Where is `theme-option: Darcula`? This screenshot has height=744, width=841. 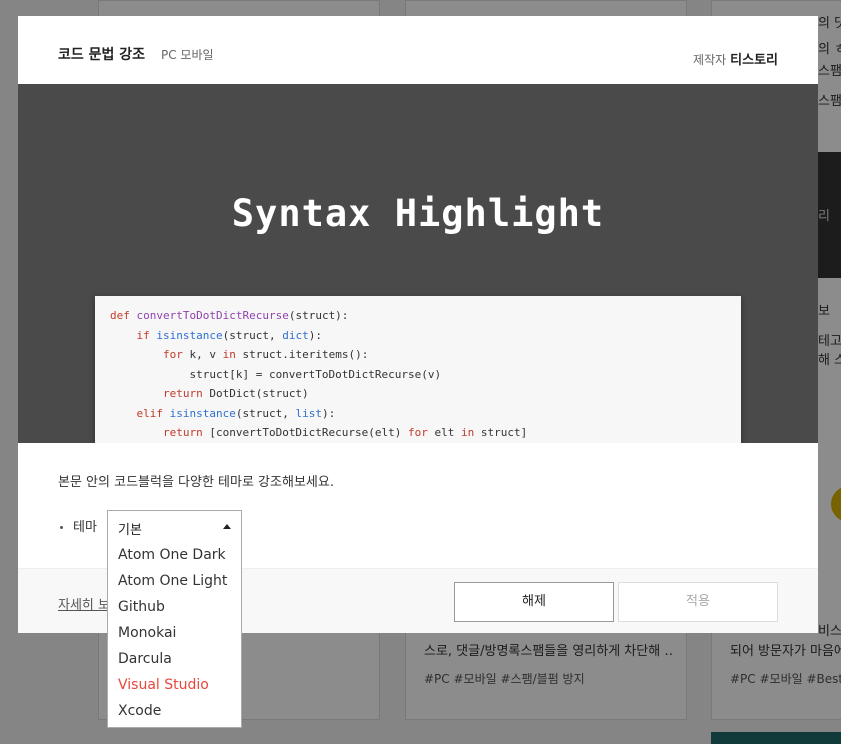 theme-option: Darcula is located at coordinates (174, 659).